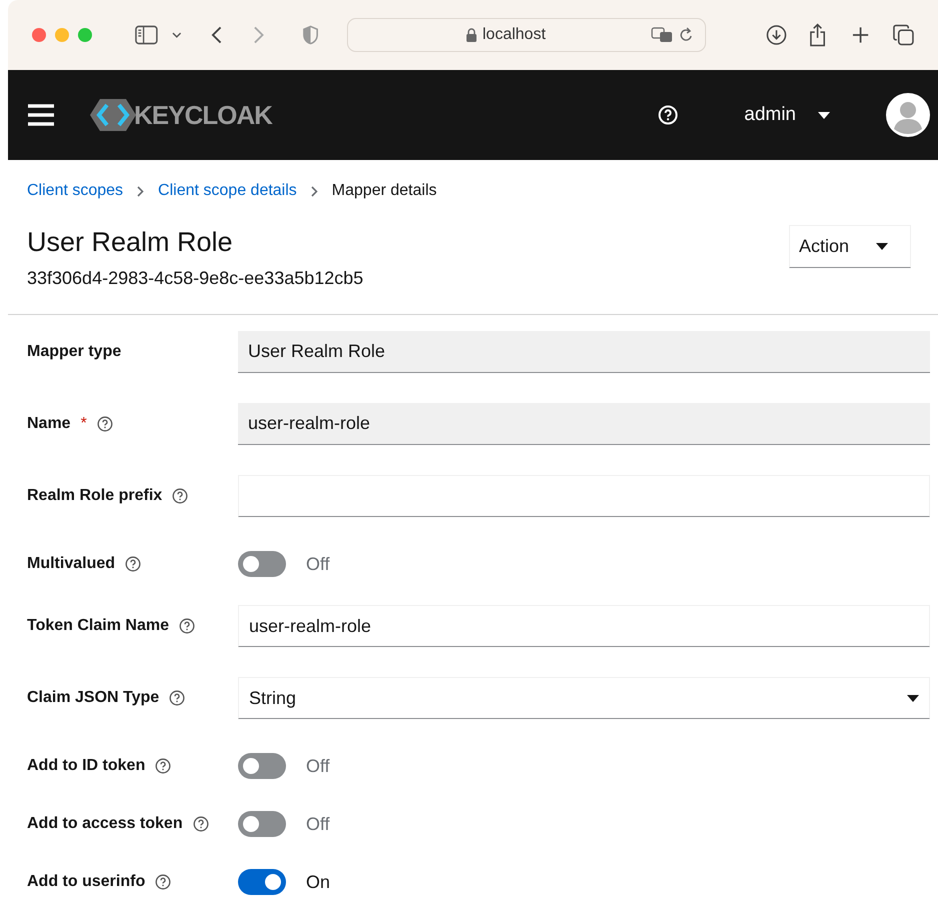 Image resolution: width=938 pixels, height=897 pixels. Describe the element at coordinates (311, 35) in the screenshot. I see `shield-icon` at that location.